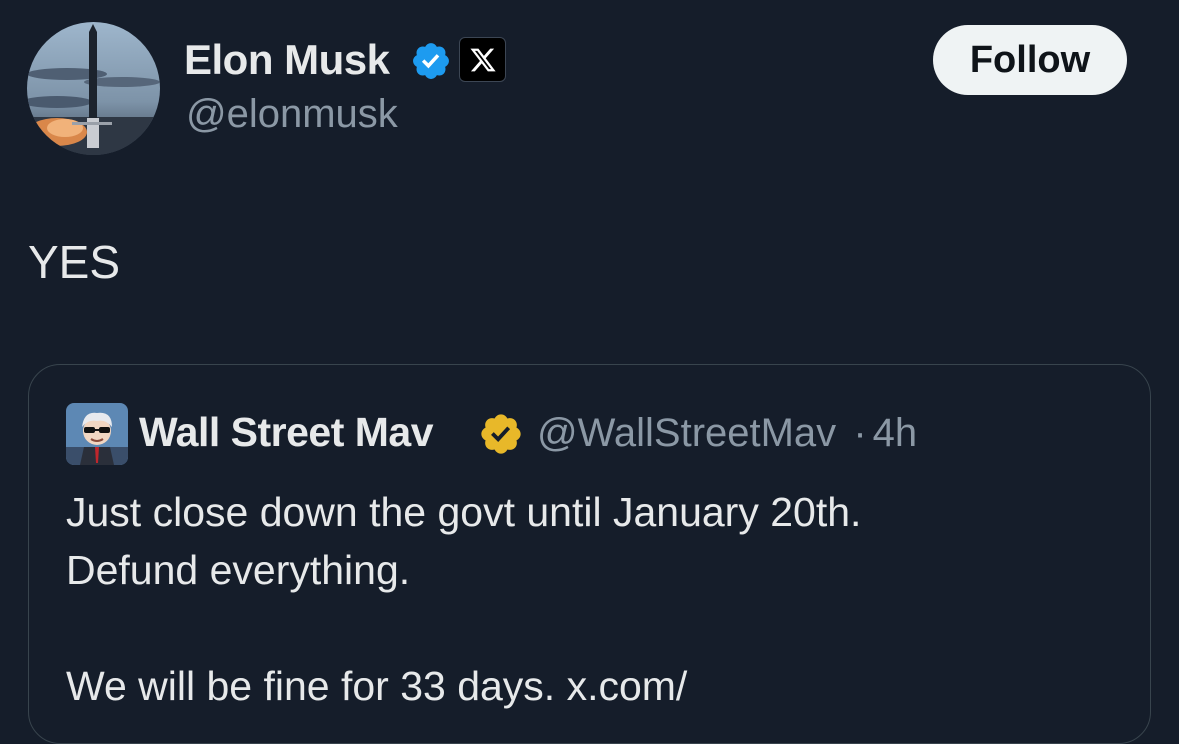 The image size is (1179, 744). I want to click on follow-button: Follow, so click(1030, 60).